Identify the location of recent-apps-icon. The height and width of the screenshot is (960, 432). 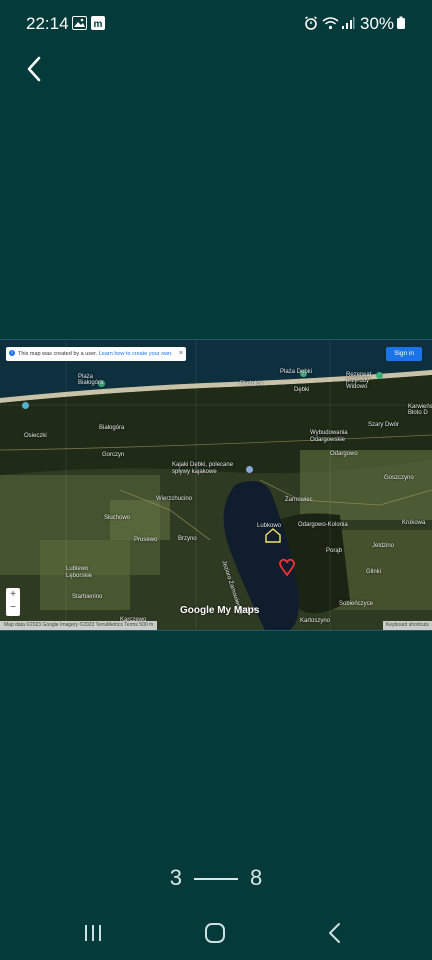
(93, 933).